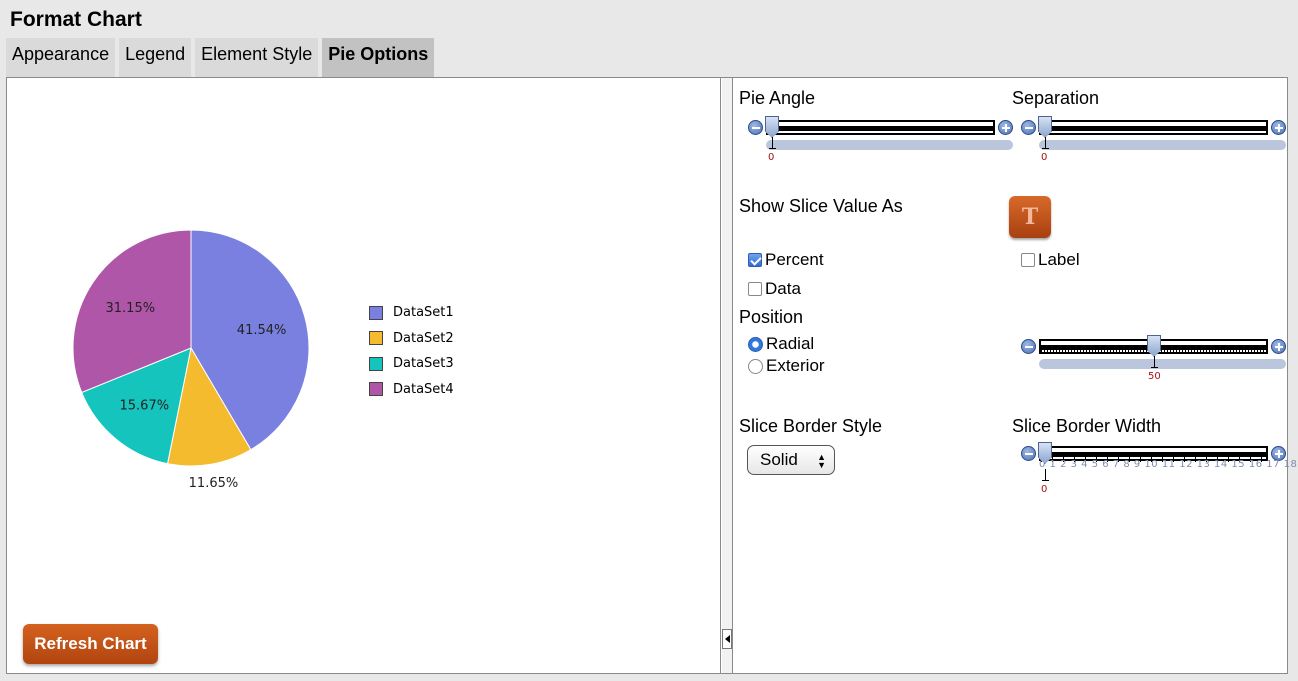 This screenshot has width=1298, height=681. I want to click on text-format-button: T, so click(1030, 217).